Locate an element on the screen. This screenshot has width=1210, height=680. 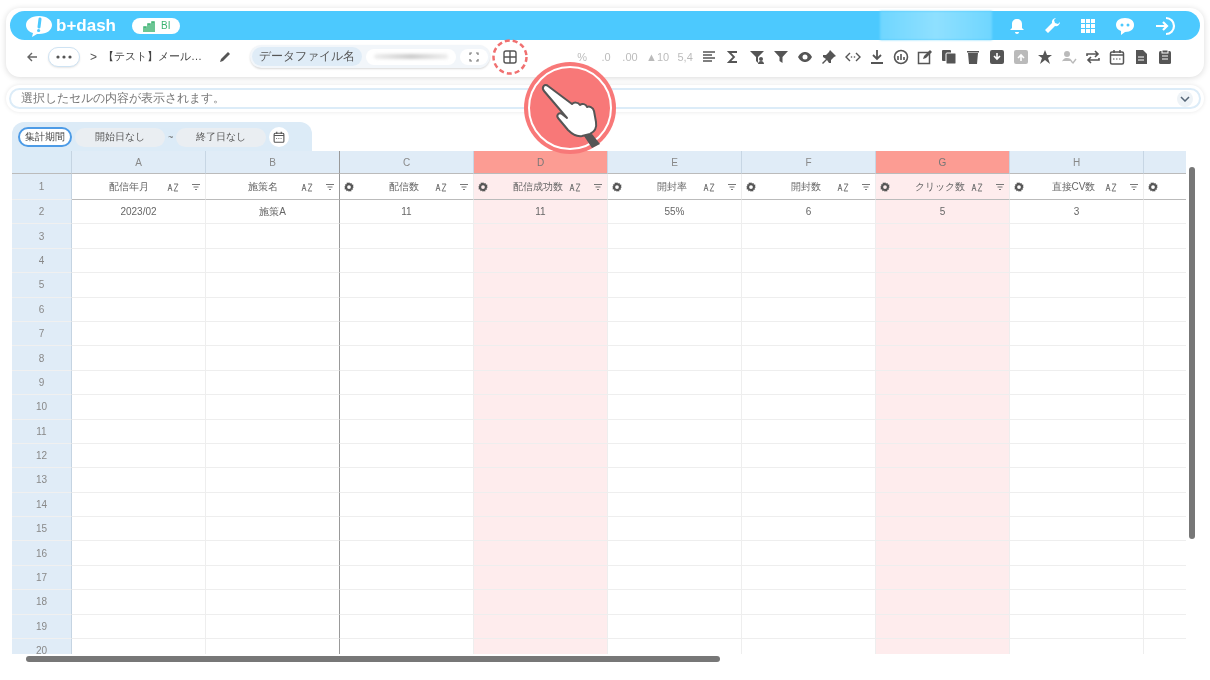
chevron-down-icon is located at coordinates (1185, 98).